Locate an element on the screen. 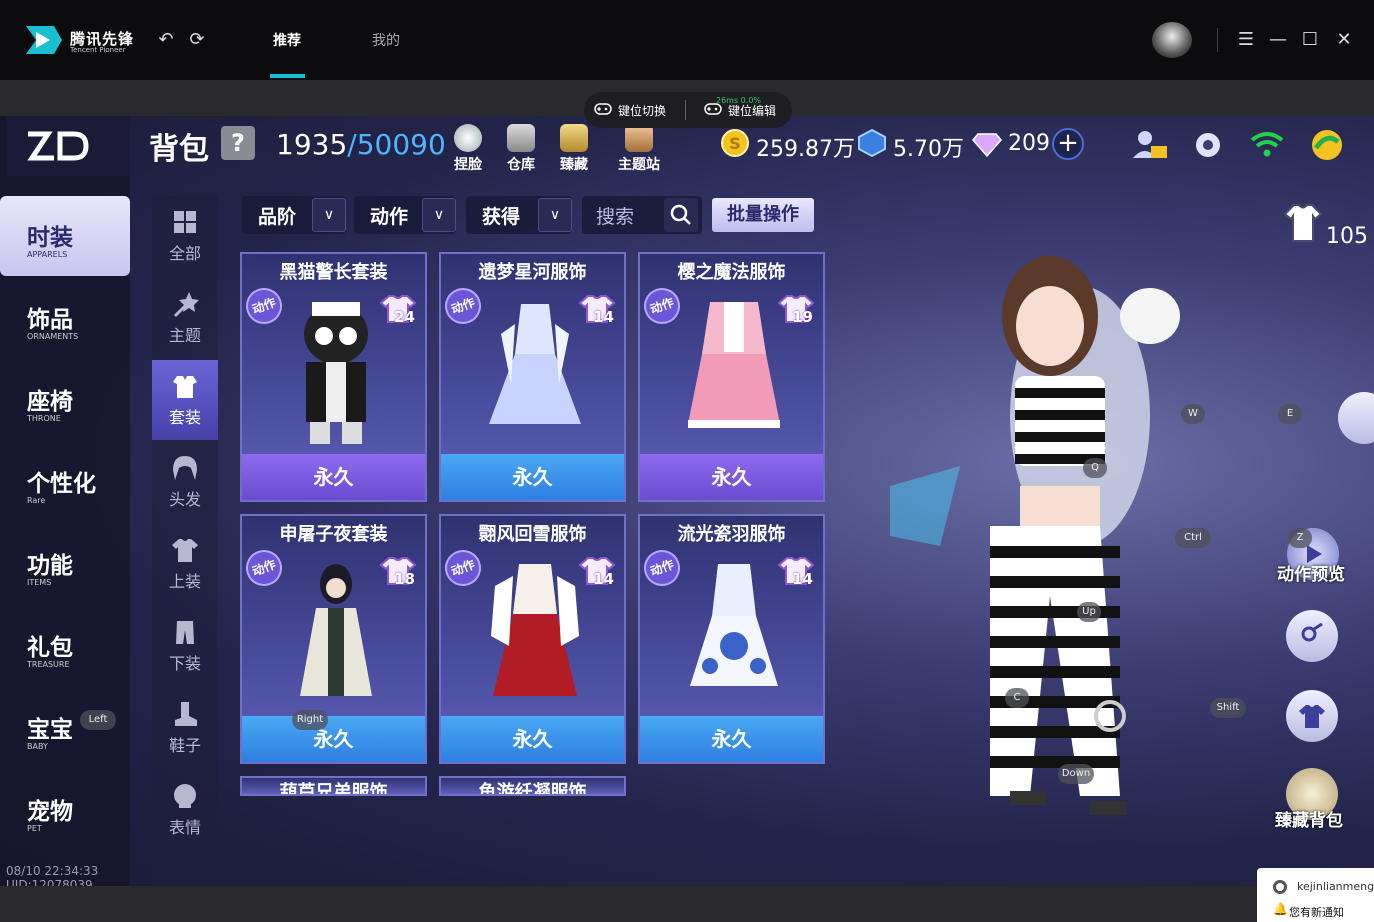  shortcut-theme-station: 主题站 is located at coordinates (639, 148).